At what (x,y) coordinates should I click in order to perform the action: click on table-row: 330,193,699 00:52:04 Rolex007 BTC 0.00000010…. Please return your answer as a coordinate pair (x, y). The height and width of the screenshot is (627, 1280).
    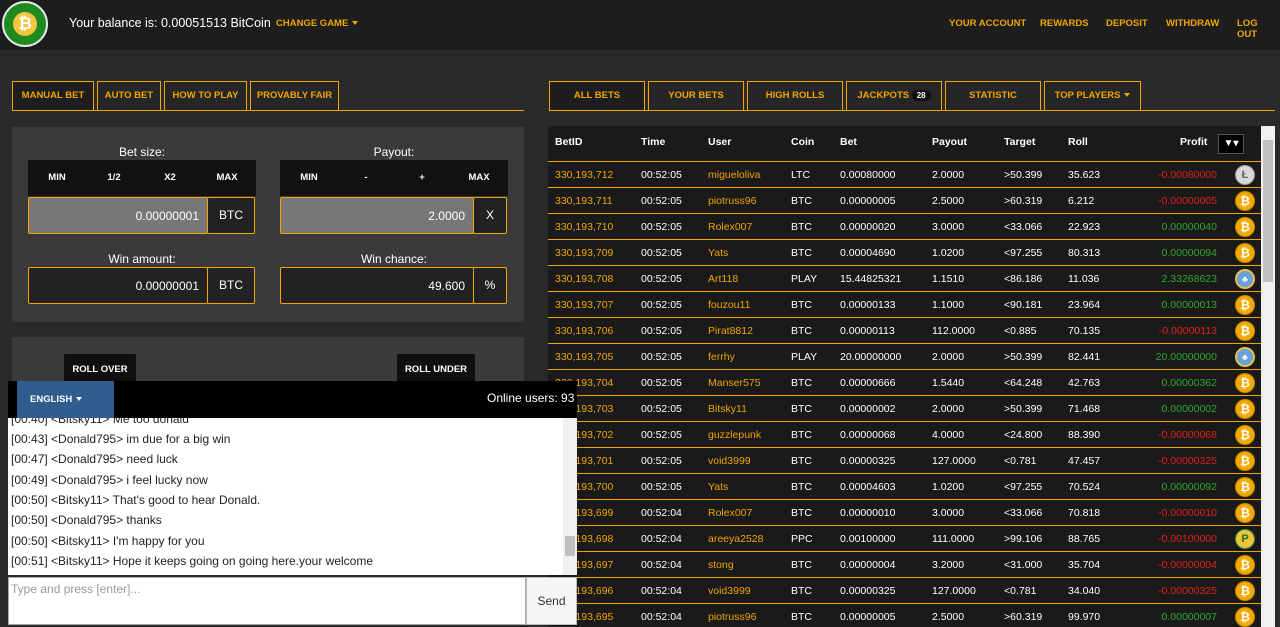
    Looking at the image, I should click on (904, 512).